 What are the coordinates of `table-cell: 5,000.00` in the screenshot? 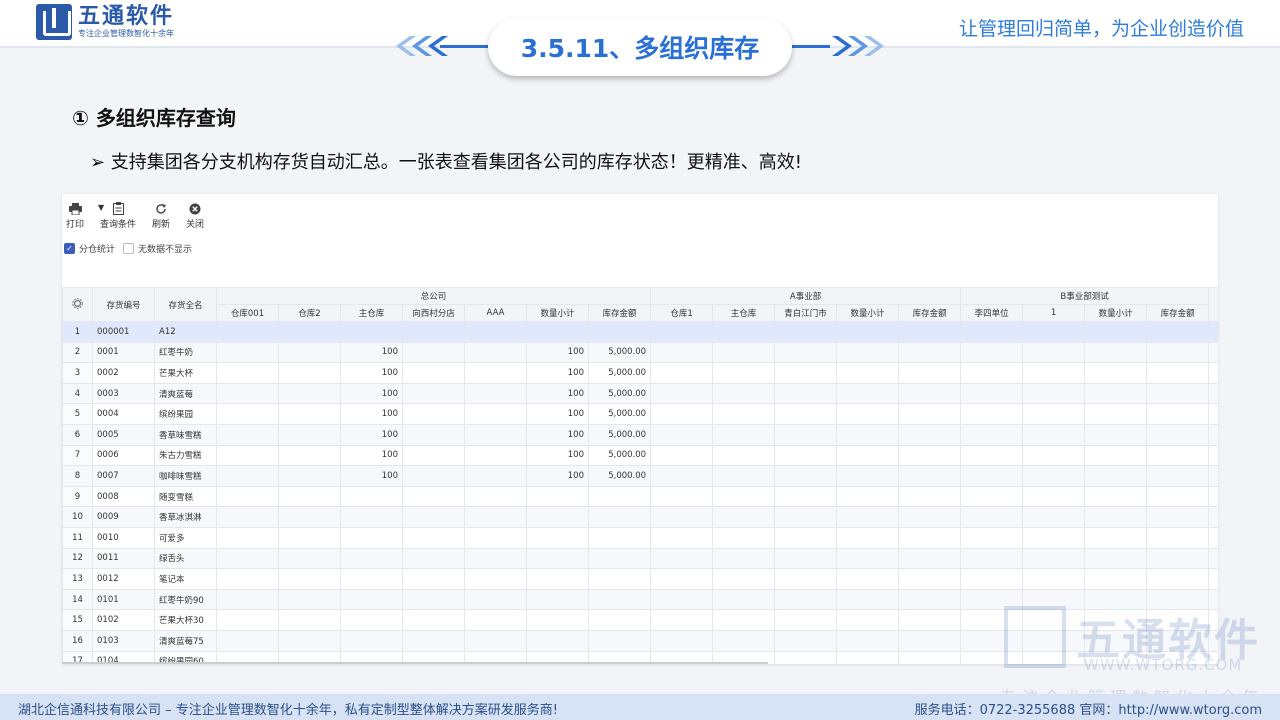 It's located at (619, 476).